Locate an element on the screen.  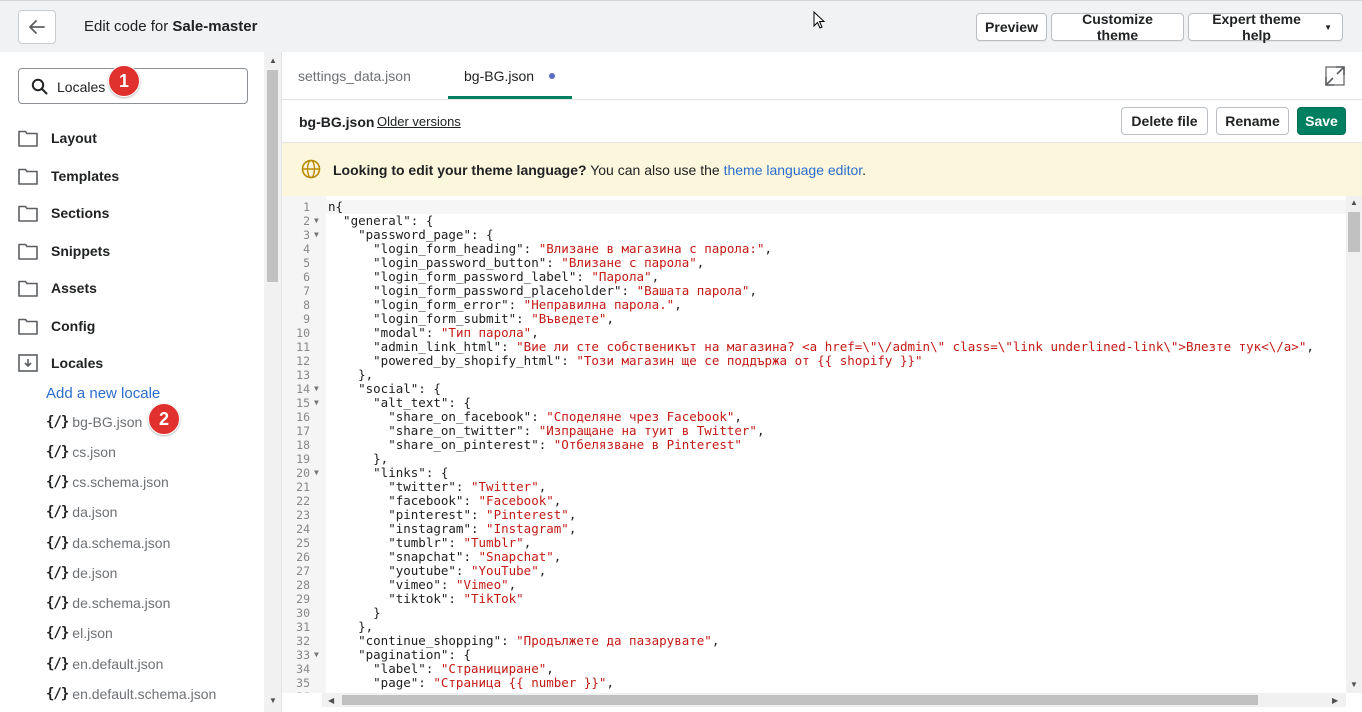
sidebar-scrollbar: ▲ ▼ is located at coordinates (273, 382).